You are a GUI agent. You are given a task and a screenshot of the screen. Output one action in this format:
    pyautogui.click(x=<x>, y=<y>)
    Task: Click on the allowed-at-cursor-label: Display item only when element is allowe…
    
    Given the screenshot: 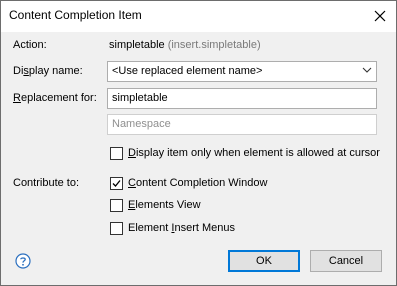 What is the action you would take?
    pyautogui.click(x=254, y=153)
    